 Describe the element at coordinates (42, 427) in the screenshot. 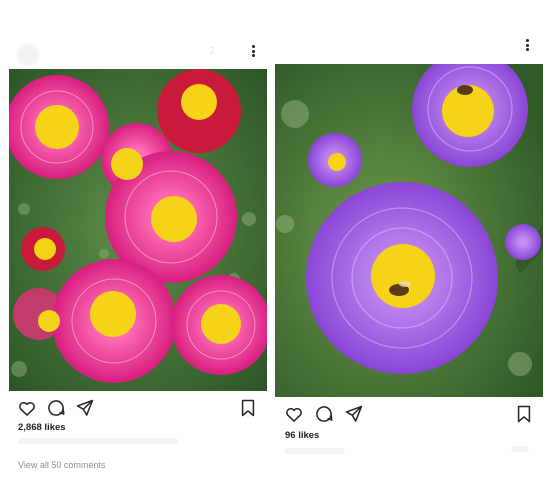

I see `likes-count: 2,868 likes` at that location.